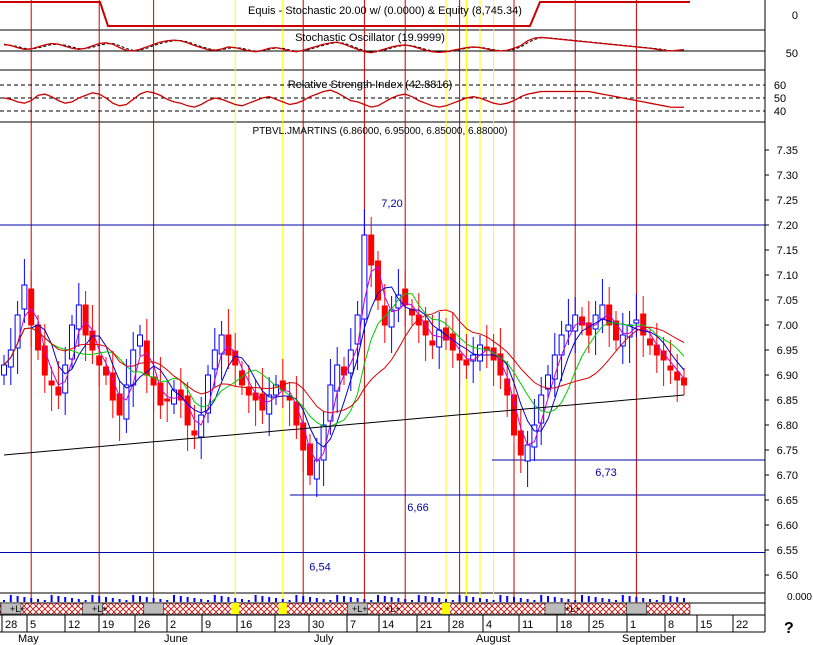 The image size is (813, 645). Describe the element at coordinates (633, 625) in the screenshot. I see `x-day-label: 1` at that location.